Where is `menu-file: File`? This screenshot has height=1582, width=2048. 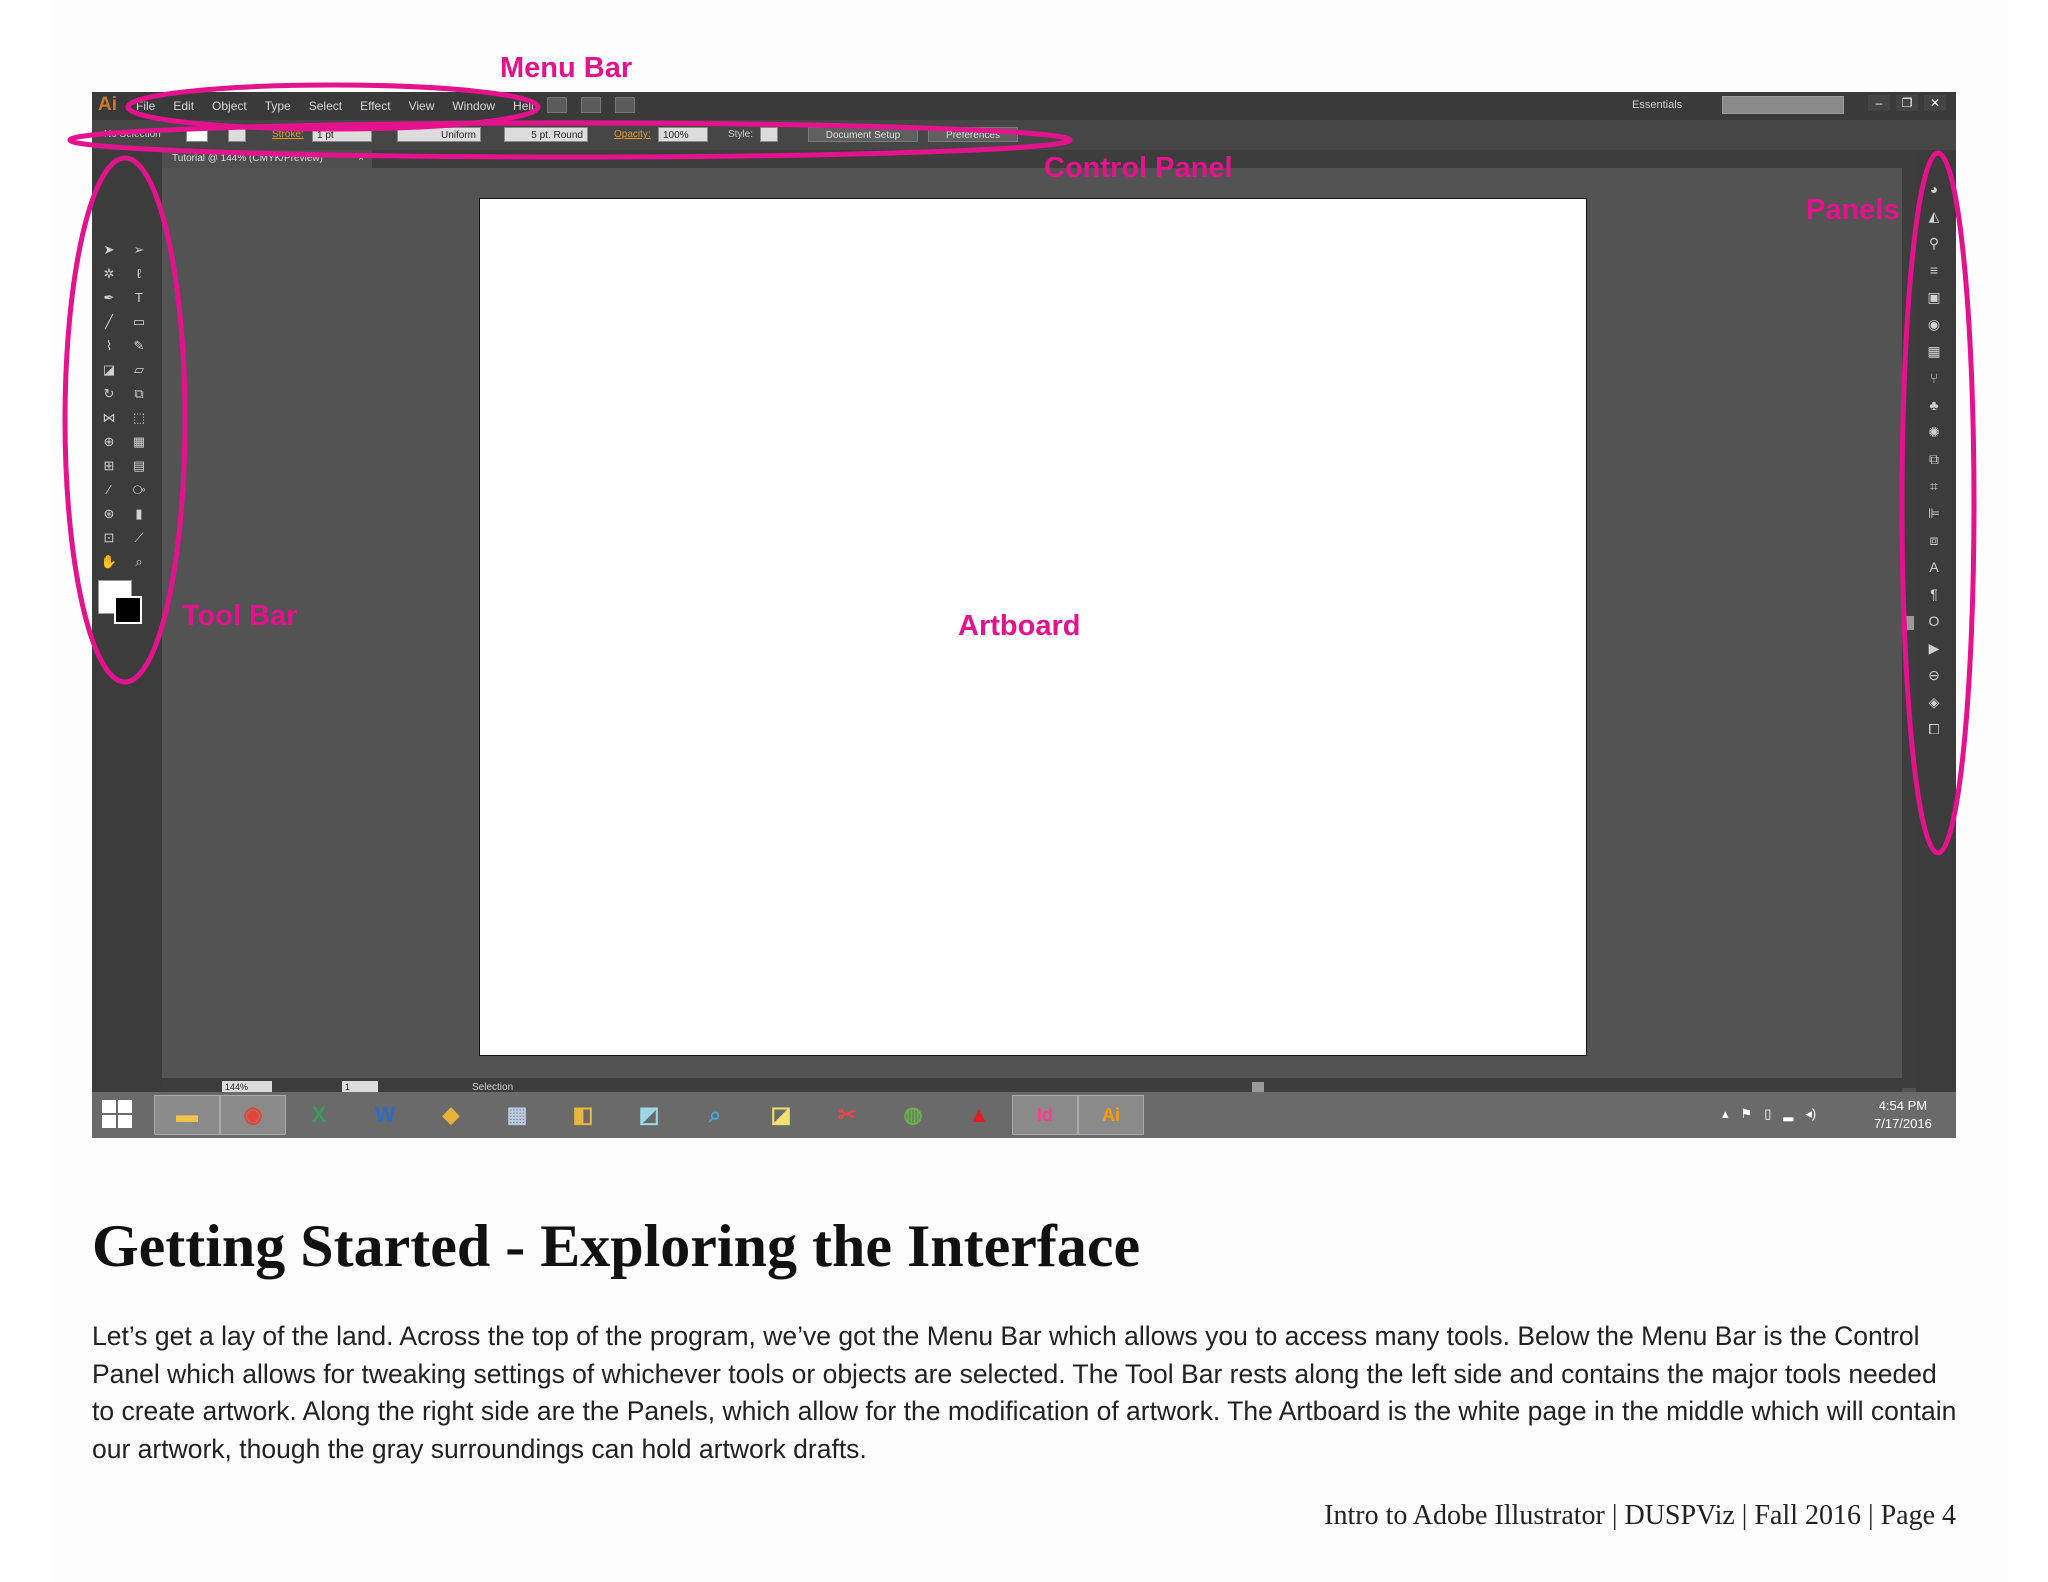
menu-file: File is located at coordinates (145, 106).